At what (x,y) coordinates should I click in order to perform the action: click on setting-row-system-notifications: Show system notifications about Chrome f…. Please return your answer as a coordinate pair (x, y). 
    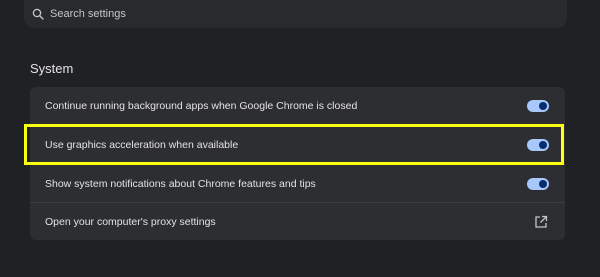
    Looking at the image, I should click on (297, 183).